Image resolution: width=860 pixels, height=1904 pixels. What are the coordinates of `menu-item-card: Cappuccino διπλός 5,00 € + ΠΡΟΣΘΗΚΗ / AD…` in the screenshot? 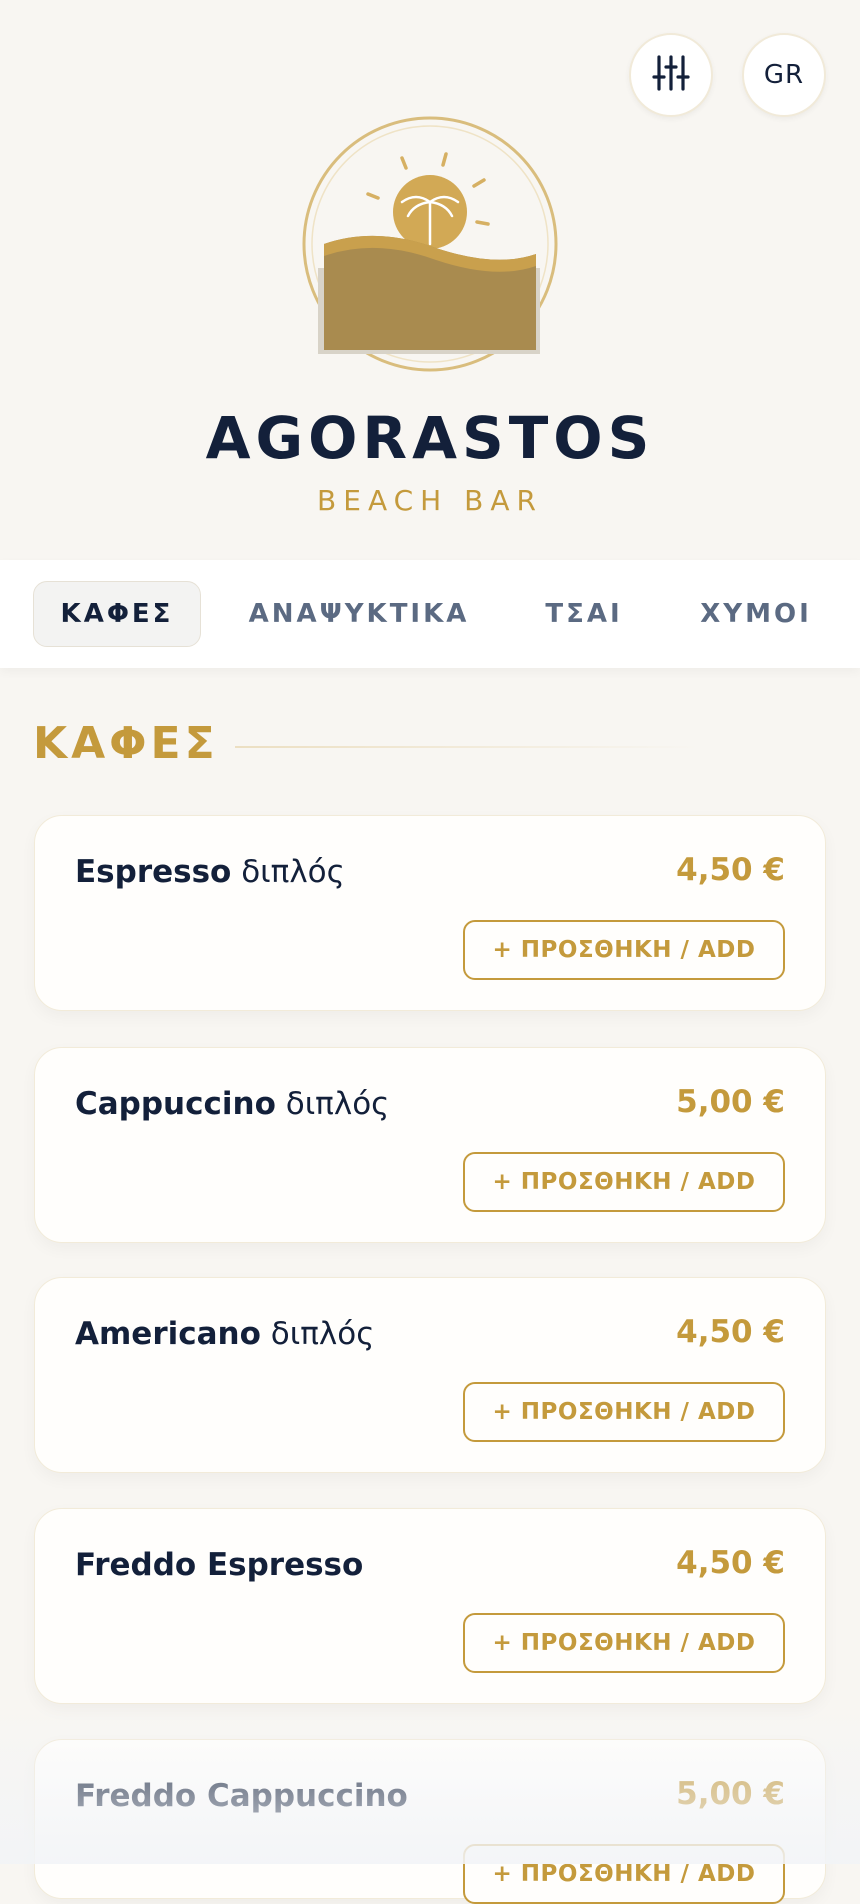 It's located at (430, 1145).